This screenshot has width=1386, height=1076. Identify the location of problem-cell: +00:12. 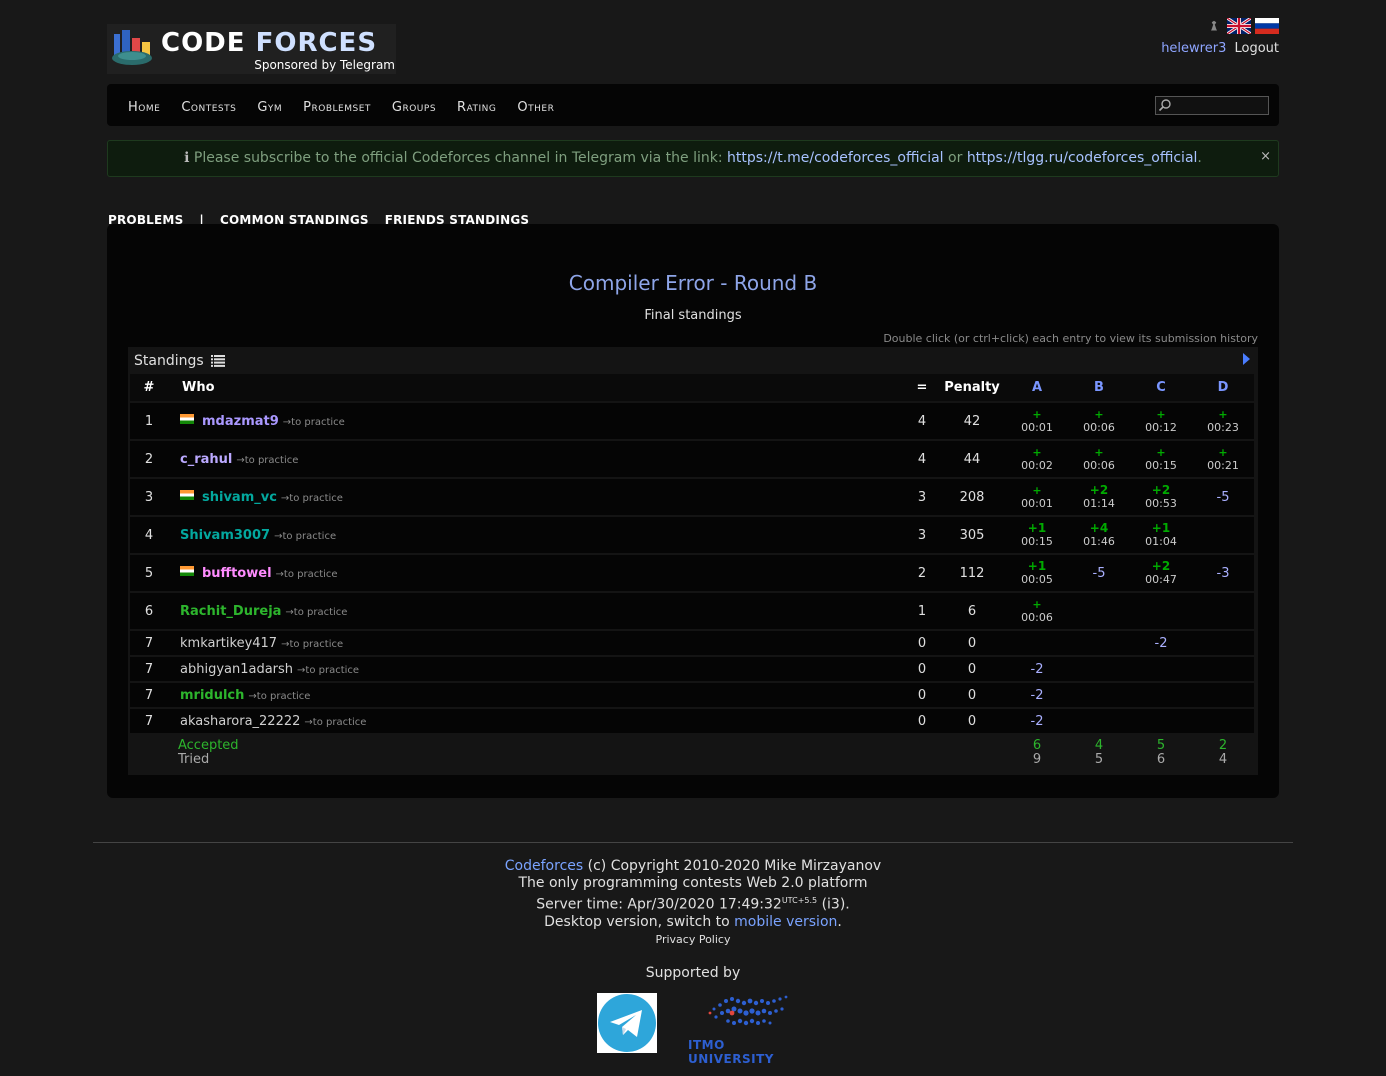
(1161, 421).